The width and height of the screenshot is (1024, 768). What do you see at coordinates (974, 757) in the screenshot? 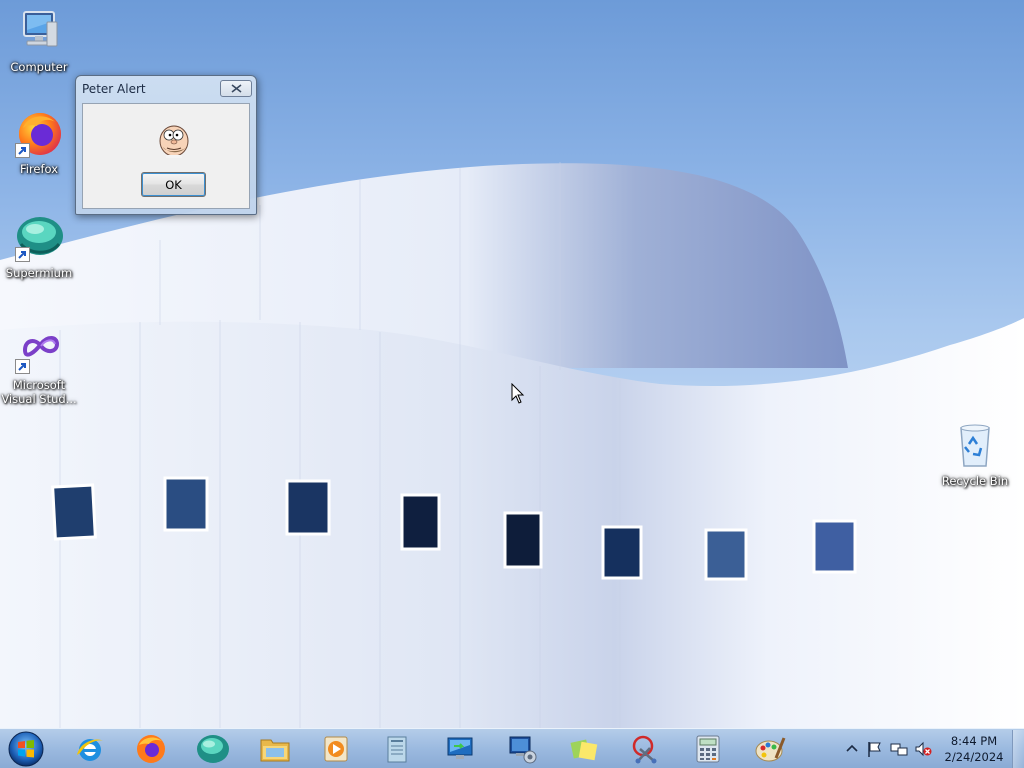
I see `clock-date: 2/24/2024` at bounding box center [974, 757].